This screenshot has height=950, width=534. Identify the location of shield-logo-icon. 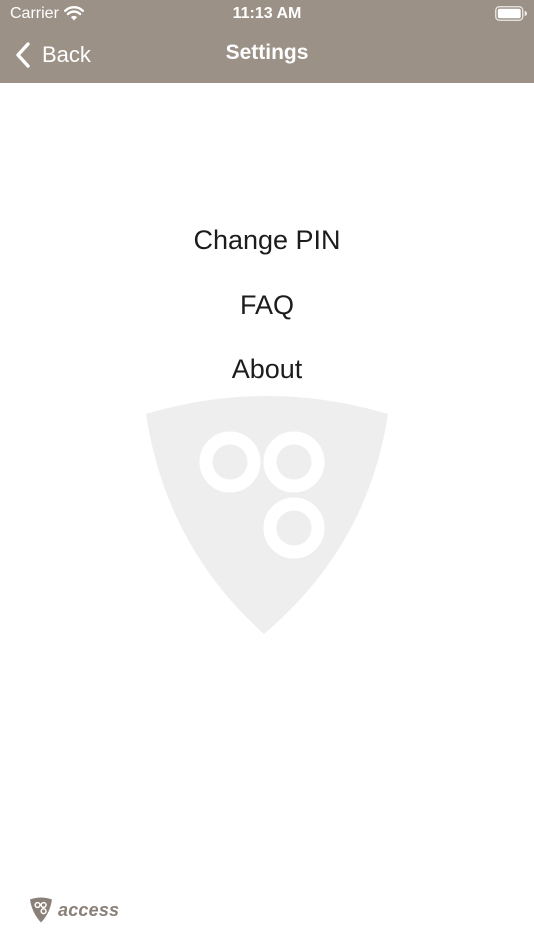
(41, 910).